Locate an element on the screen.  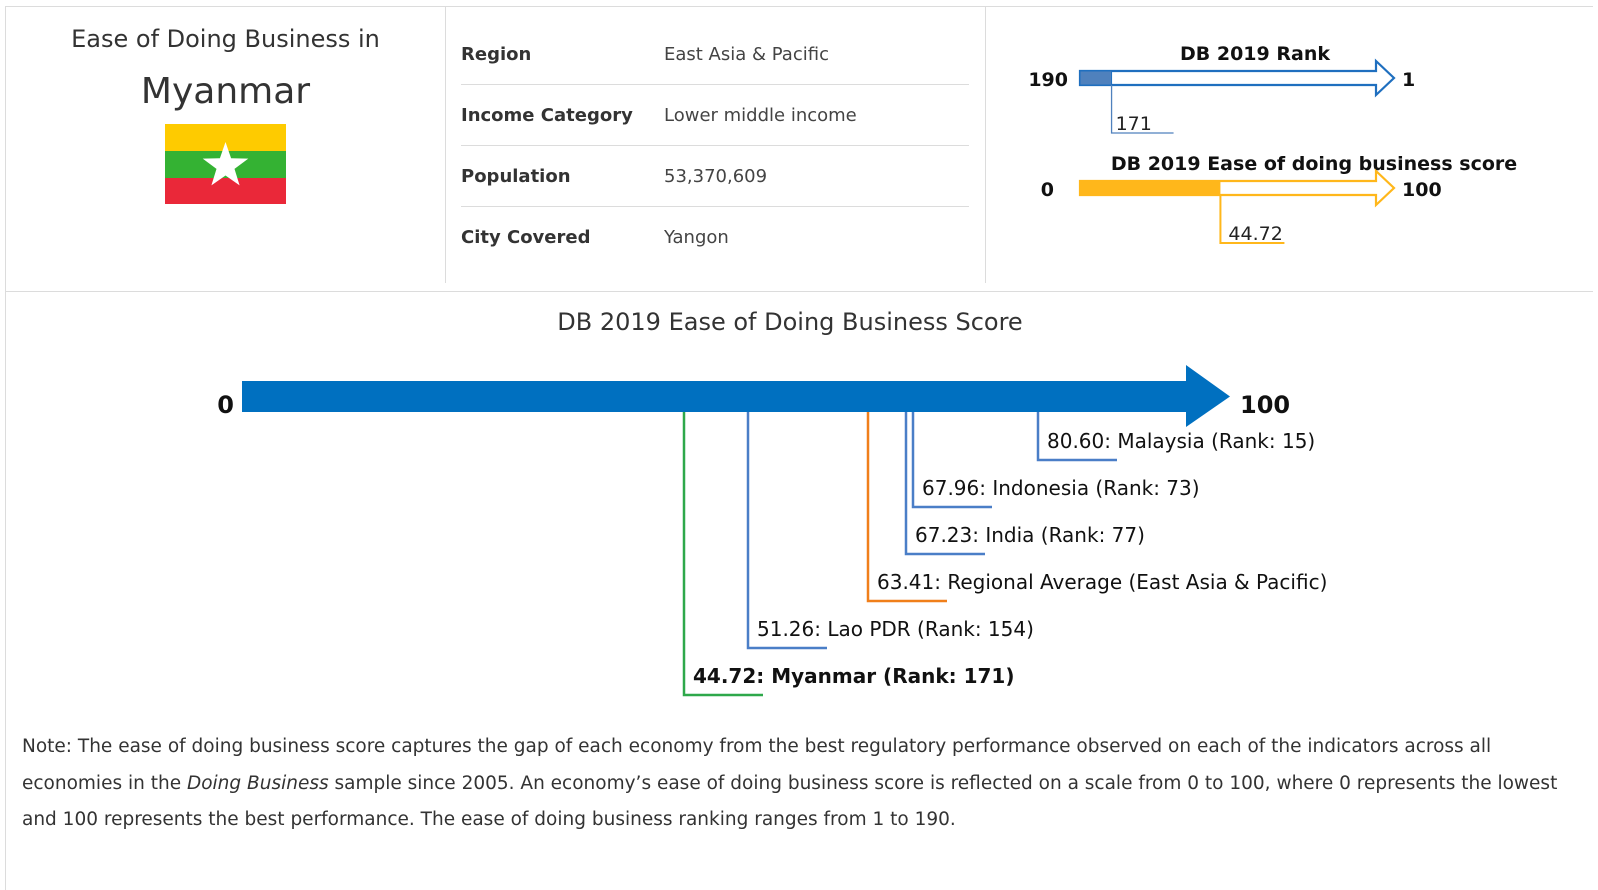
country-heading: Ease of Doing Business in is located at coordinates (225, 39).